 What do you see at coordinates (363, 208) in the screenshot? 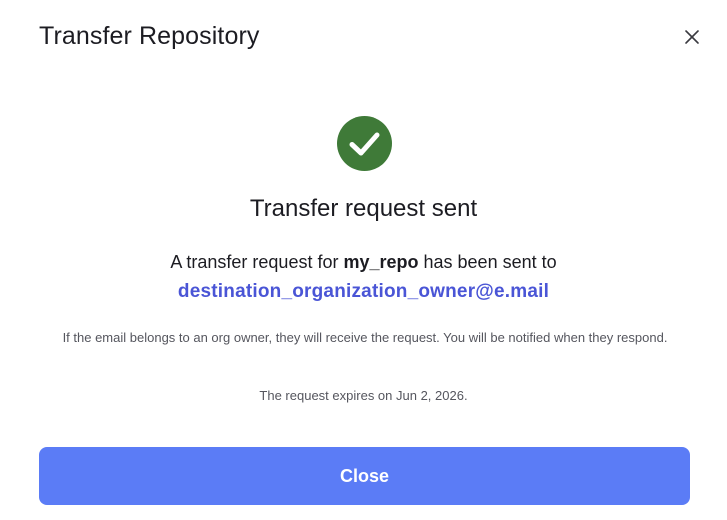
I see `success-heading: Transfer request sent` at bounding box center [363, 208].